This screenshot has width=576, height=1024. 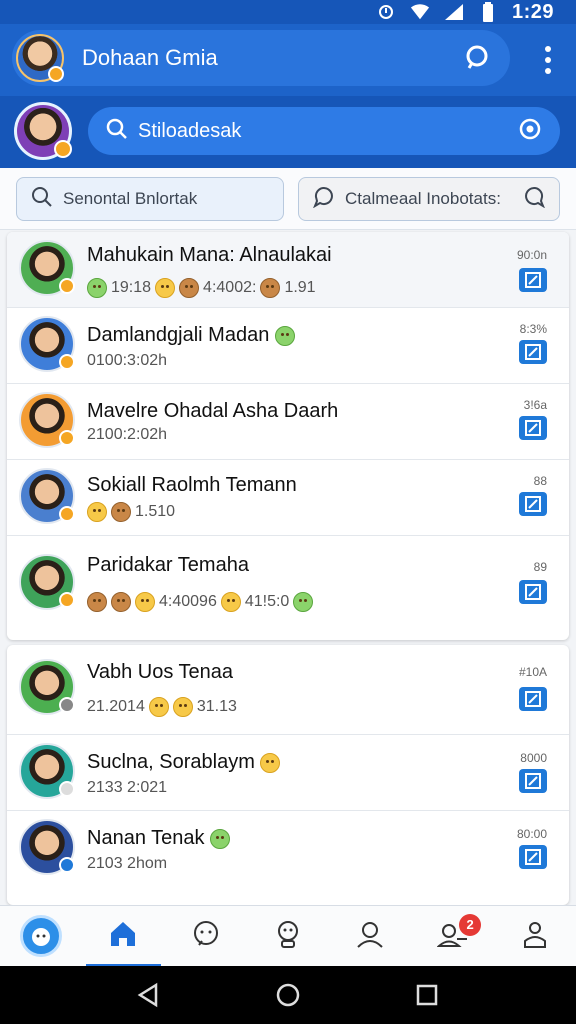 I want to click on verified-badge-icon, so click(x=56, y=74).